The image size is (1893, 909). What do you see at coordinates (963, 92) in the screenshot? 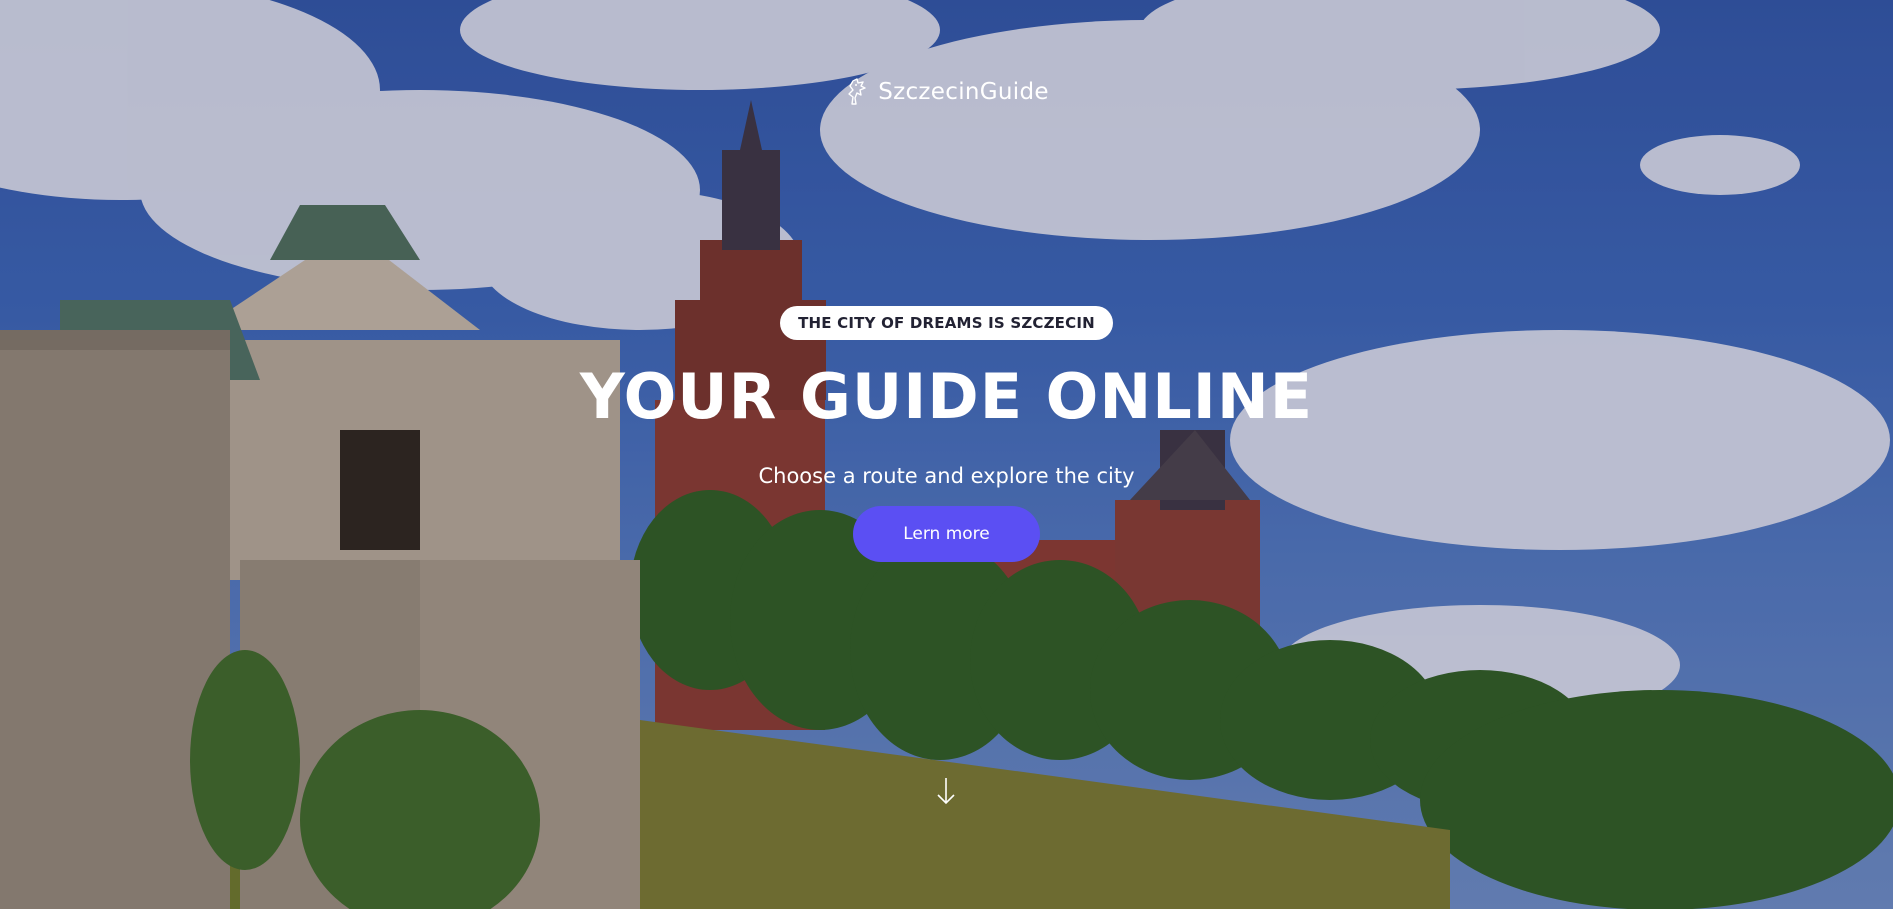
I see `site-logo-text: SzczecinGuide` at bounding box center [963, 92].